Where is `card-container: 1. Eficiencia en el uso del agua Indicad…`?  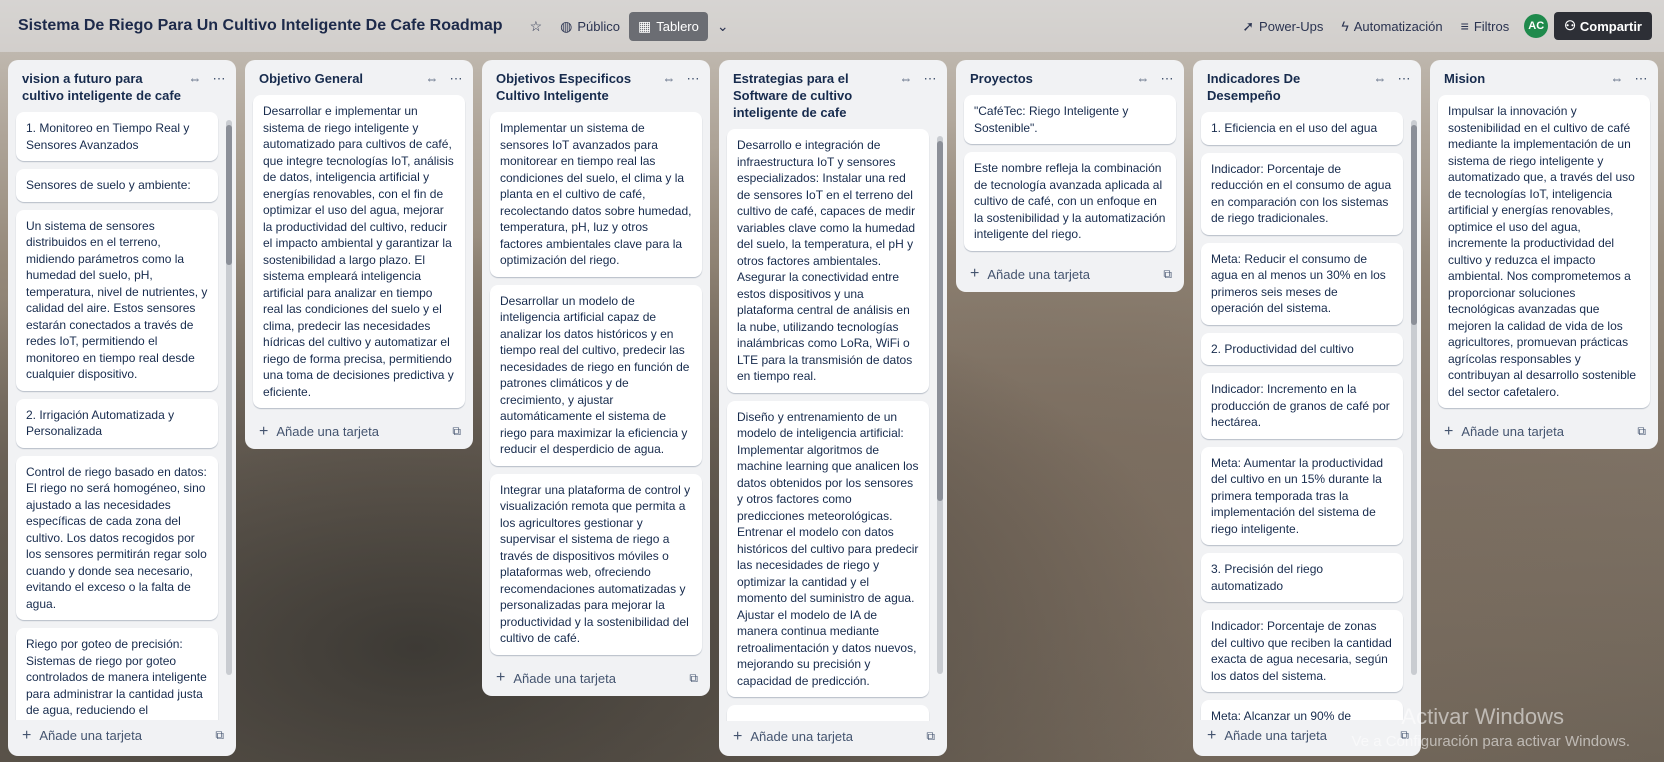 card-container: 1. Eficiencia en el uso del agua Indicad… is located at coordinates (1307, 415).